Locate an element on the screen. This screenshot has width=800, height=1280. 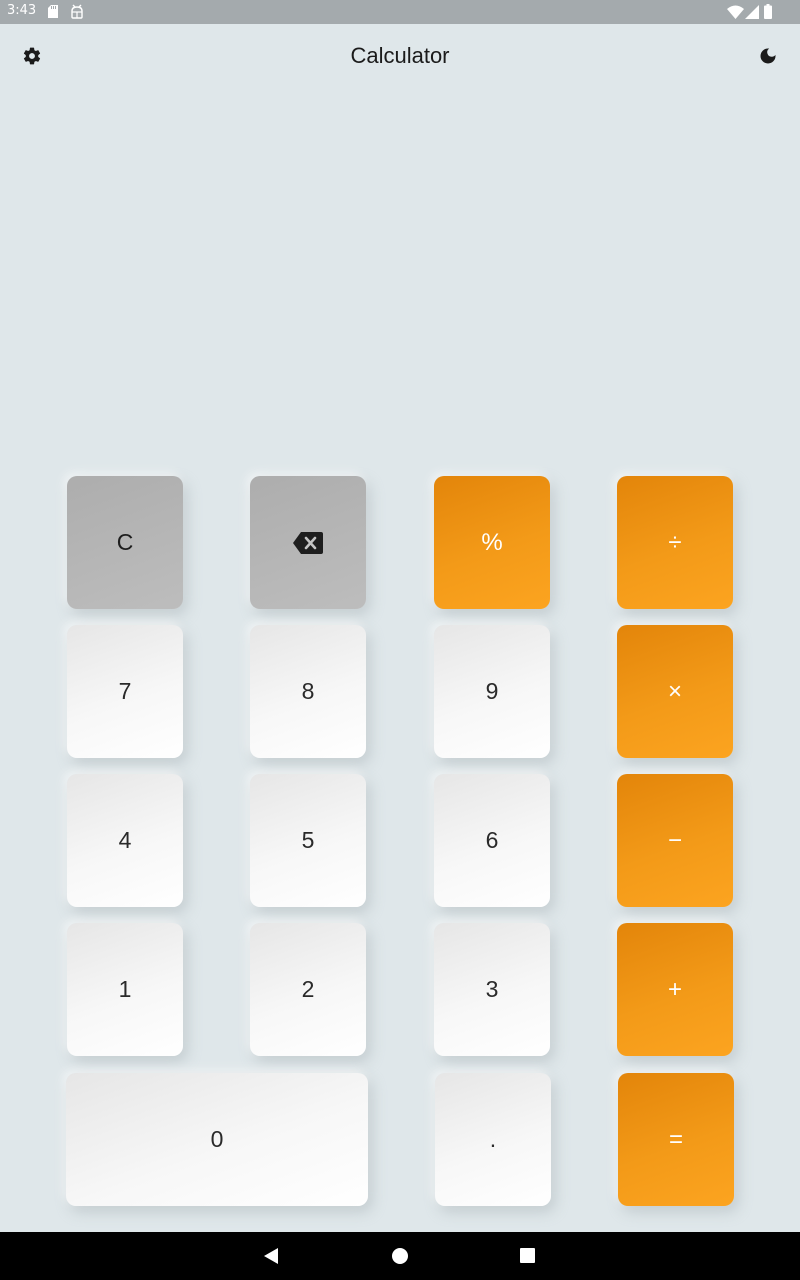
multiply-button: × is located at coordinates (675, 691).